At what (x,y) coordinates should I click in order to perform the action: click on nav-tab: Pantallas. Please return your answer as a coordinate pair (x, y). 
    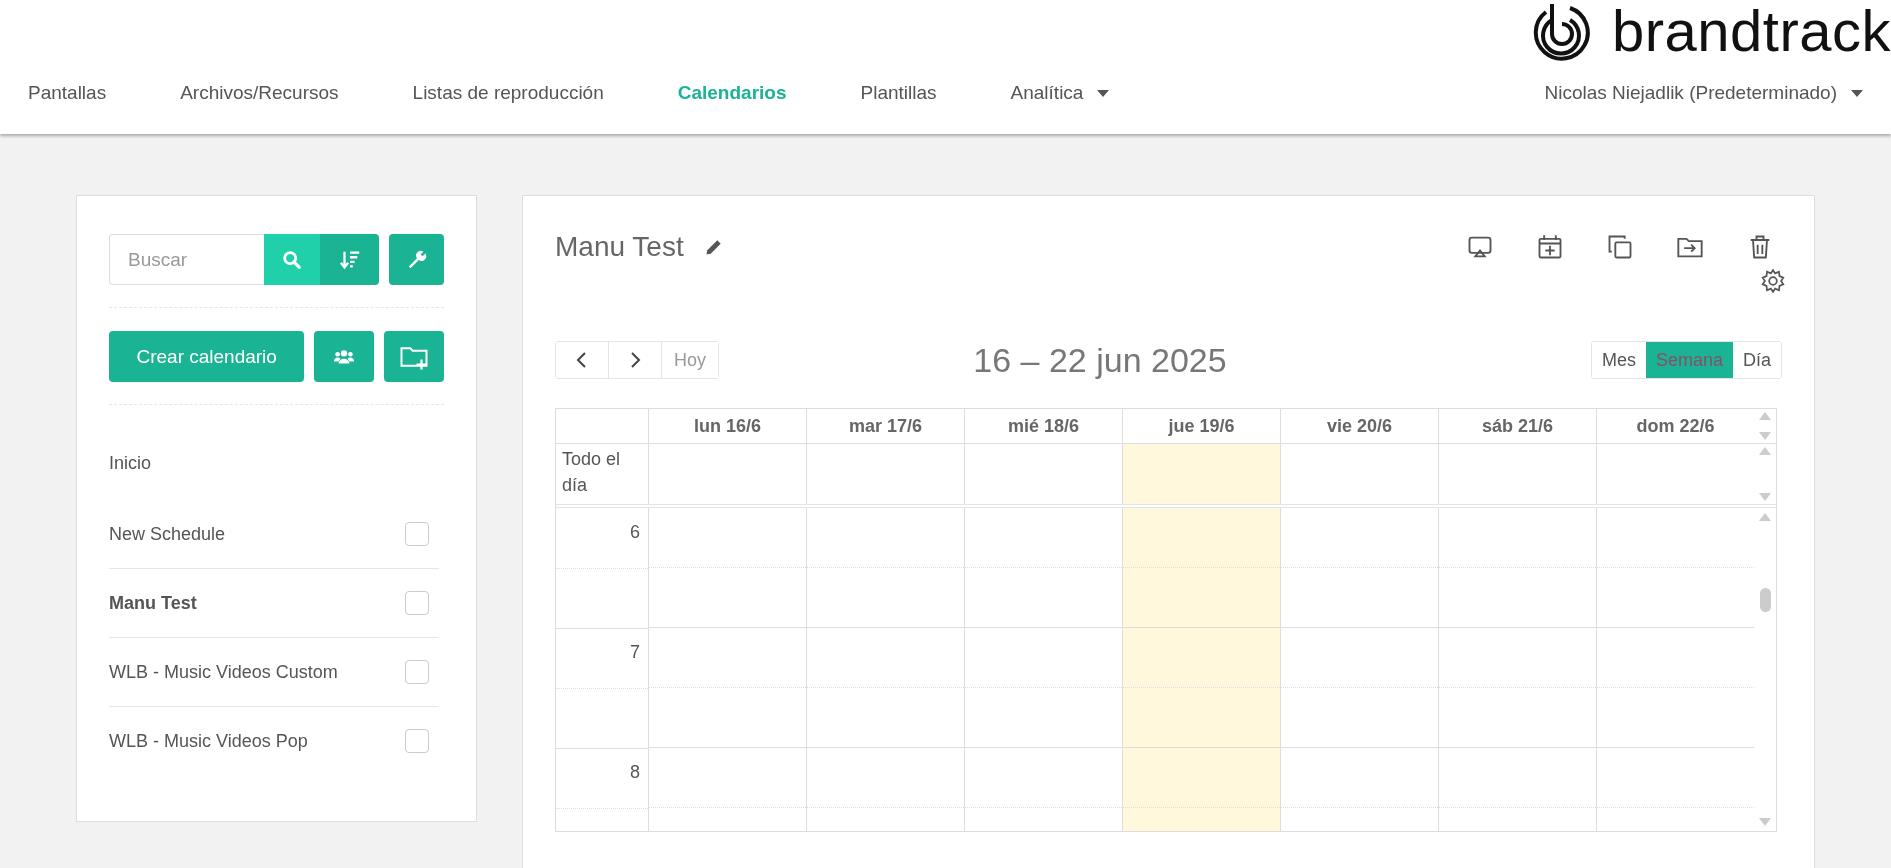
    Looking at the image, I should click on (67, 93).